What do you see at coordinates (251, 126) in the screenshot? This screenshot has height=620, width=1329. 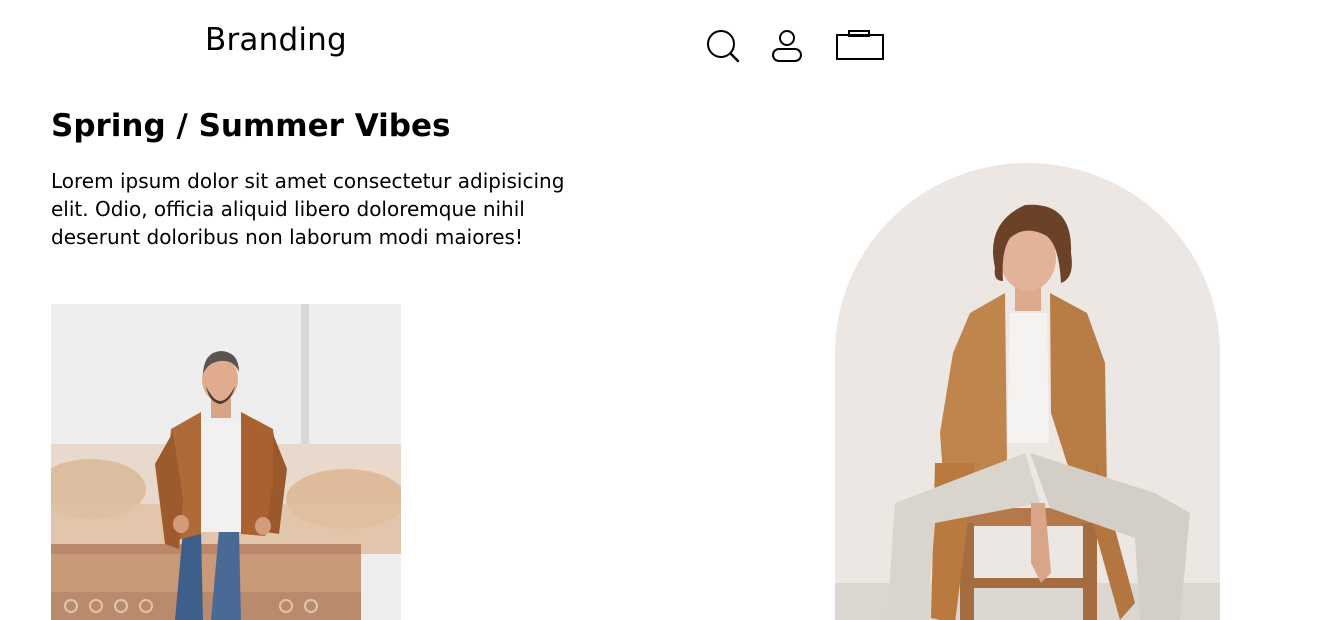 I see `page-title: Spring / Summer Vibes` at bounding box center [251, 126].